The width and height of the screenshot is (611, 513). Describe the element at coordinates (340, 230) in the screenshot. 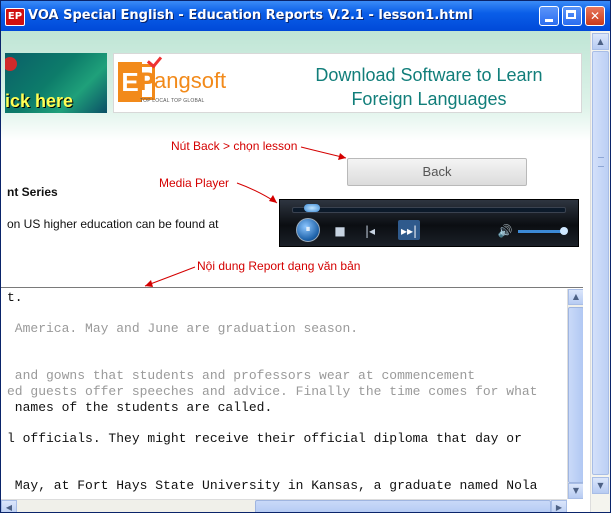

I see `stop-button: ■` at that location.